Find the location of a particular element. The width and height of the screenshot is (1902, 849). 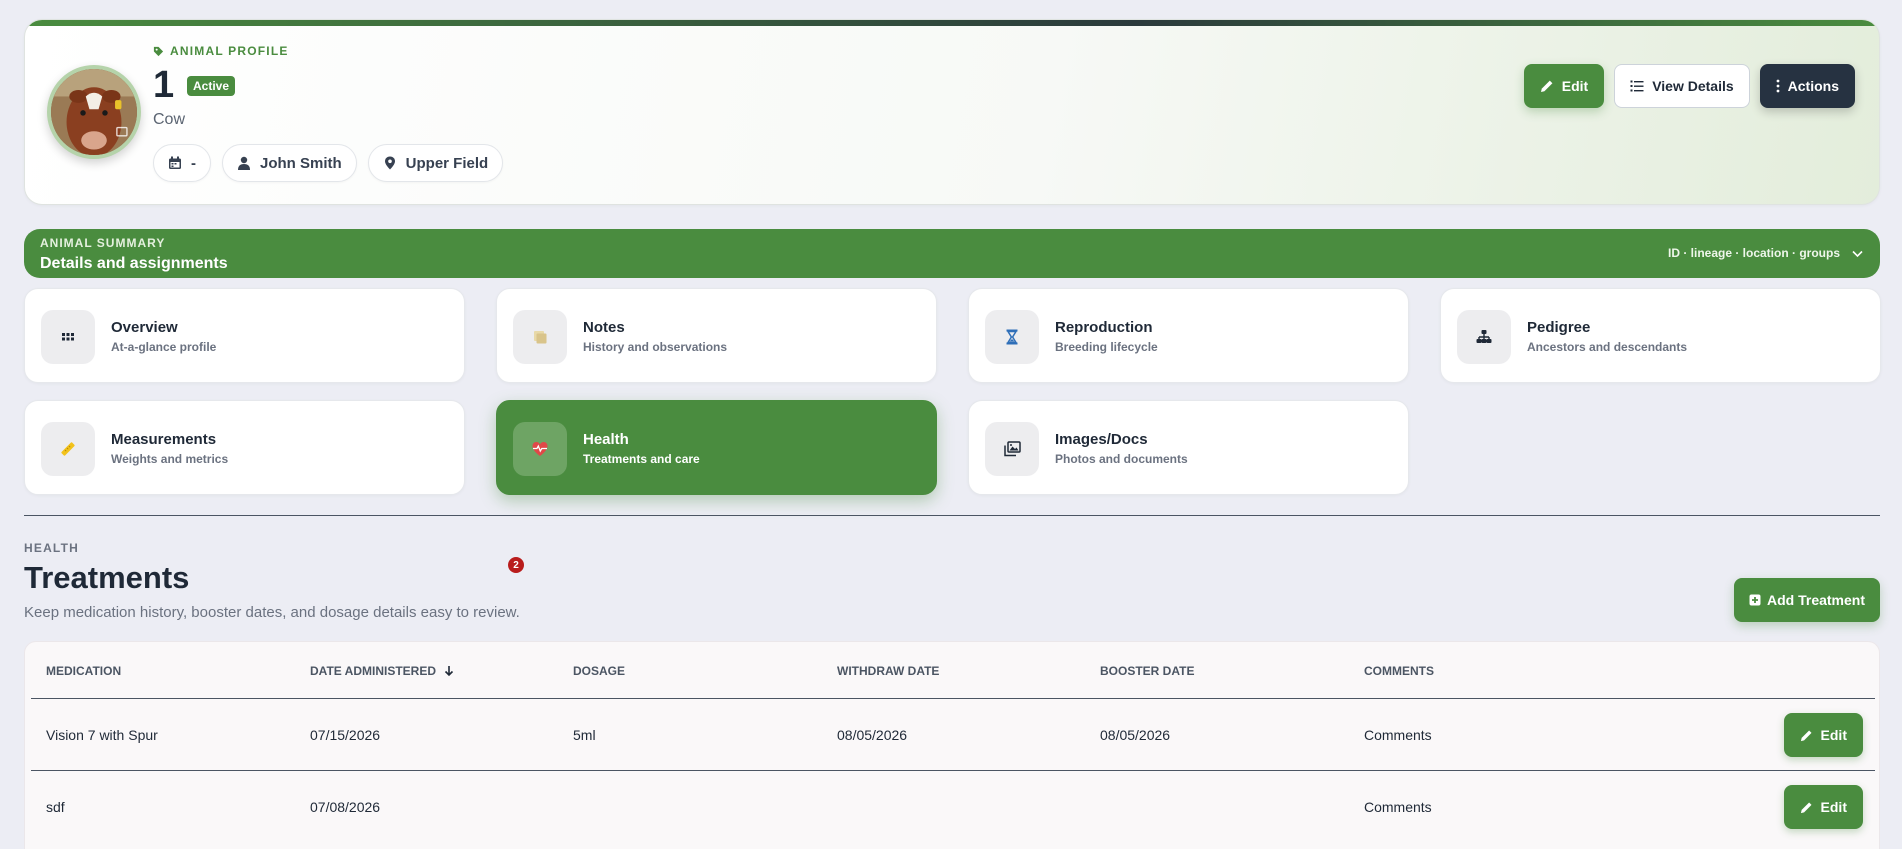

user-icon is located at coordinates (244, 163).